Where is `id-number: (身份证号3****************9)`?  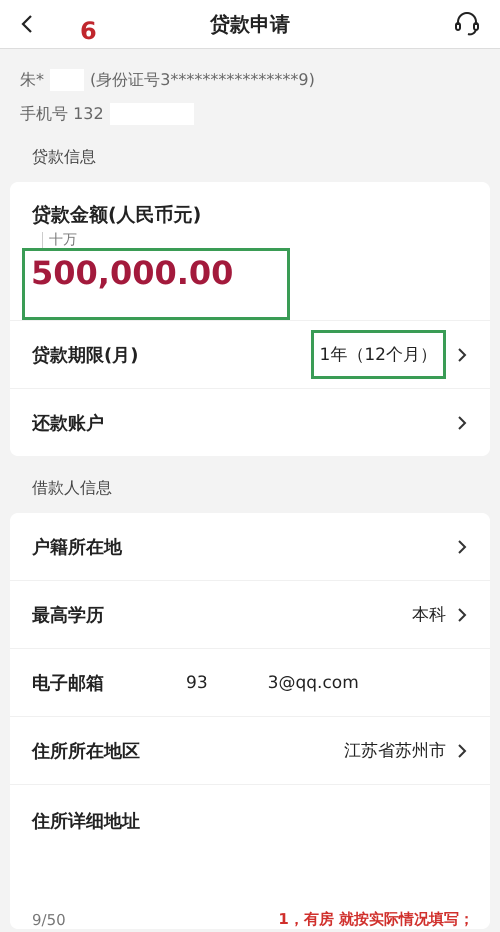 id-number: (身份证号3****************9) is located at coordinates (202, 80).